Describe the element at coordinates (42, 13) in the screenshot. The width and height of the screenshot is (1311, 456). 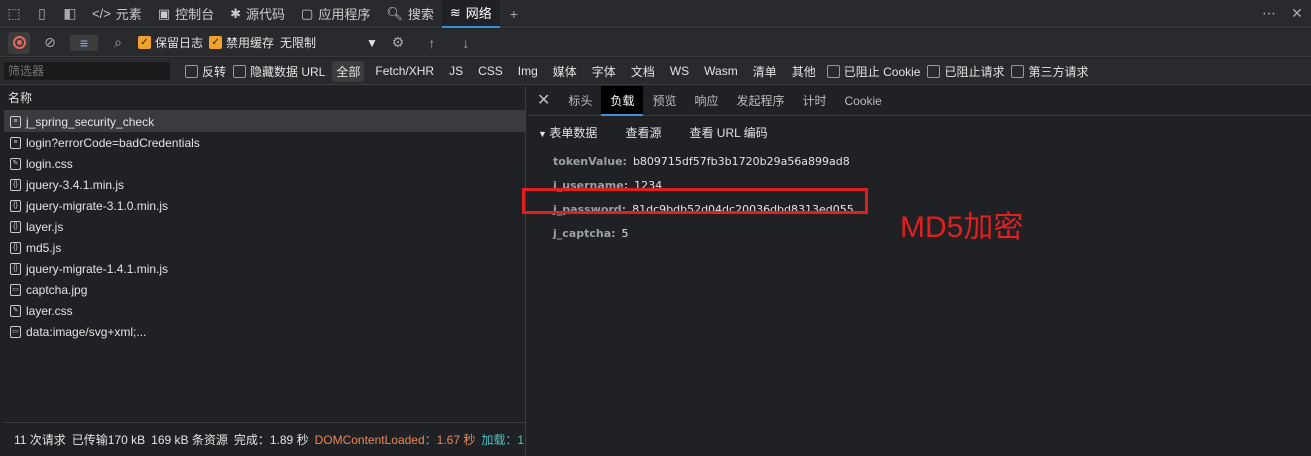
I see `device-icon: ▯` at that location.